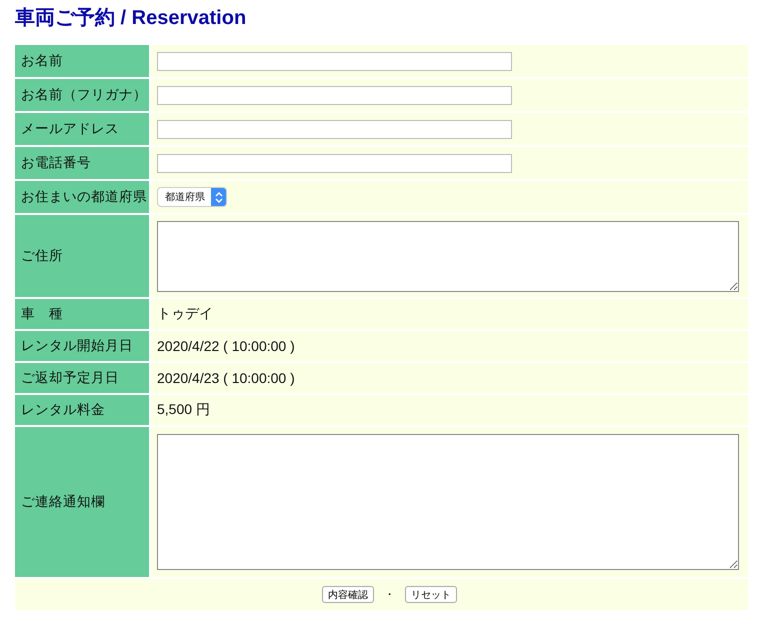  Describe the element at coordinates (131, 18) in the screenshot. I see `page-title: 車両ご予約 / Reservation` at that location.